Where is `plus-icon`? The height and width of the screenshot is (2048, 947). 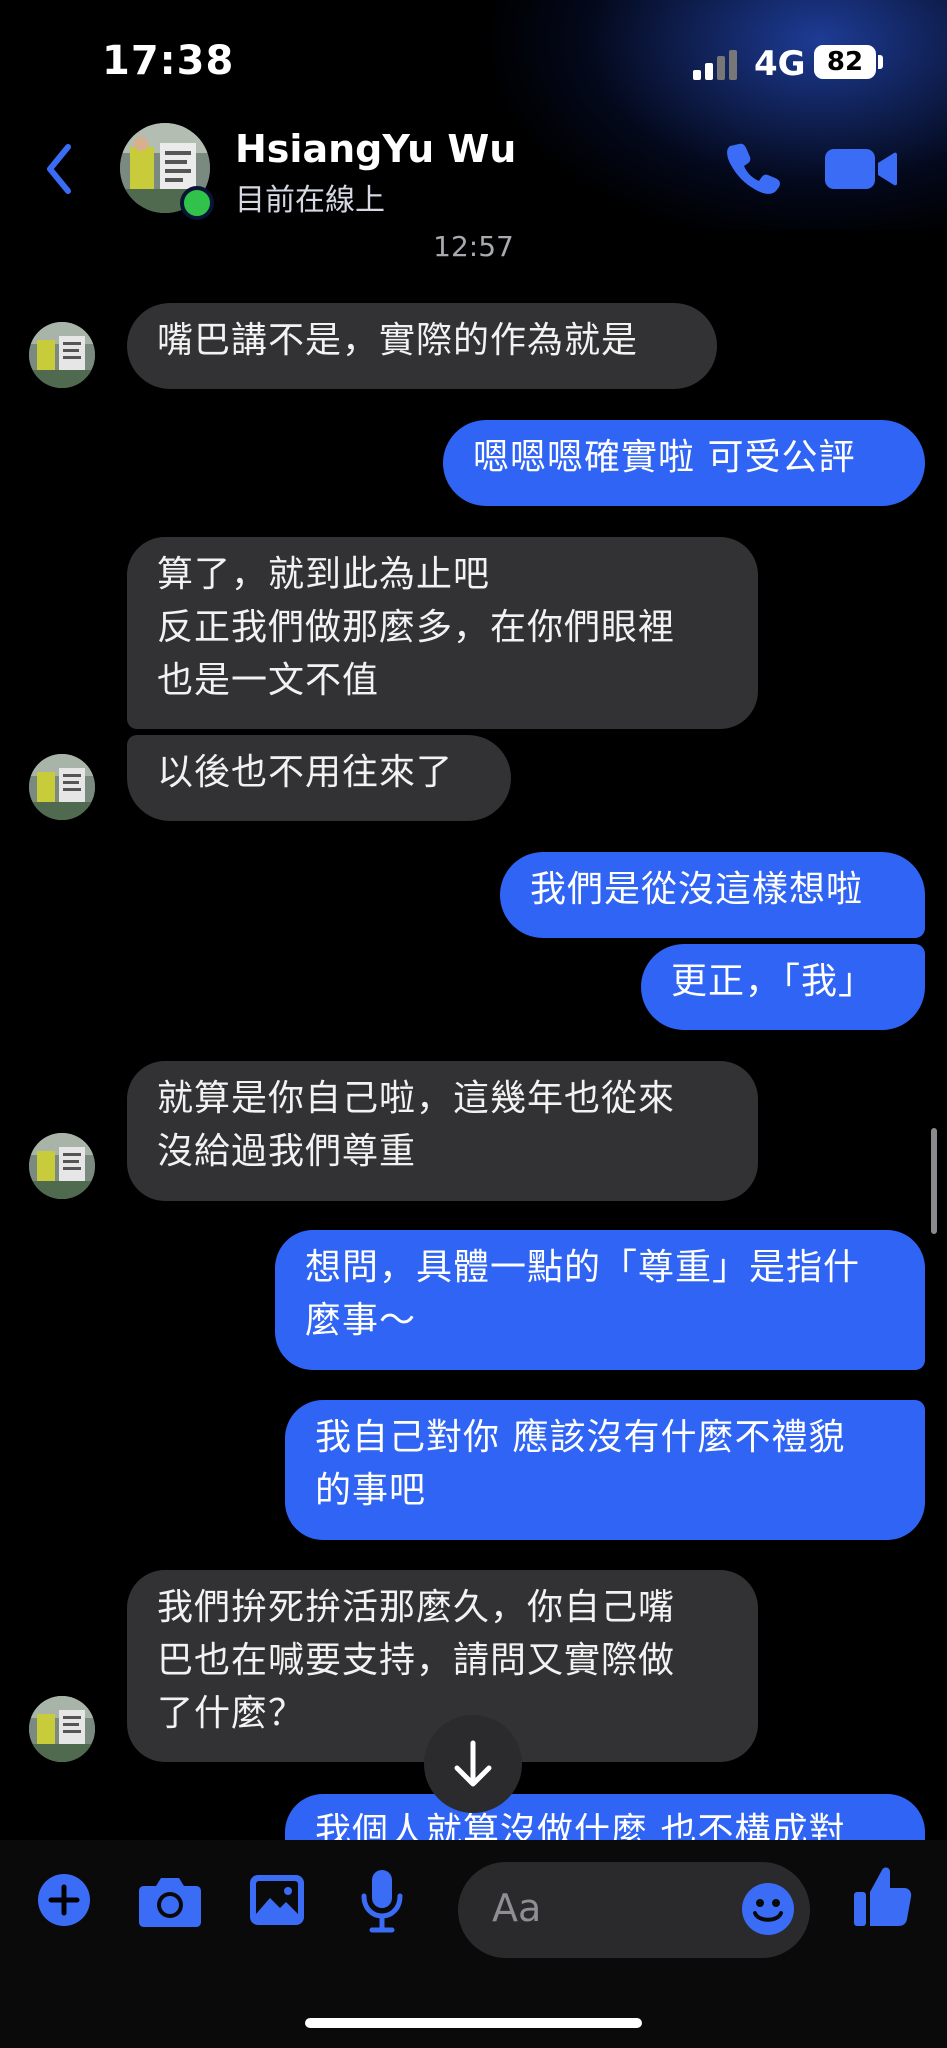
plus-icon is located at coordinates (64, 1900).